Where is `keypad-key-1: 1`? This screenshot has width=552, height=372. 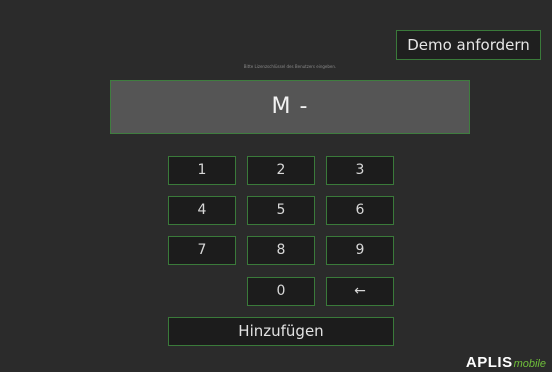 keypad-key-1: 1 is located at coordinates (202, 170).